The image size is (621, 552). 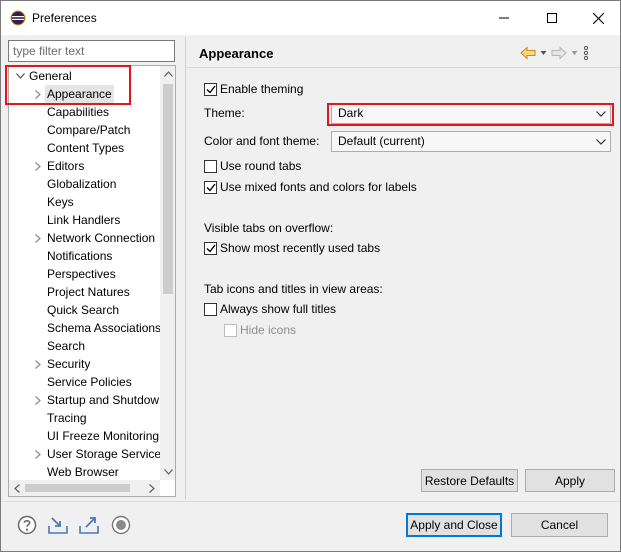 I want to click on tree-item-label: Compare/Patch, so click(x=89, y=130).